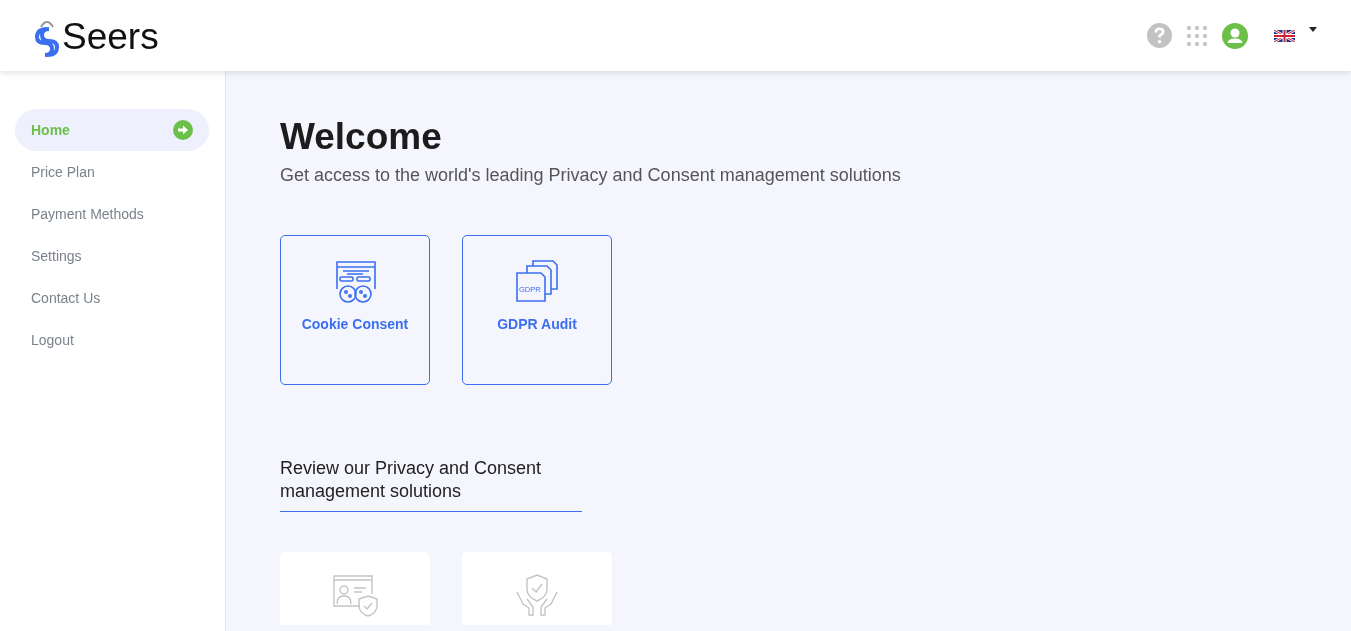  I want to click on language-selector, so click(1295, 35).